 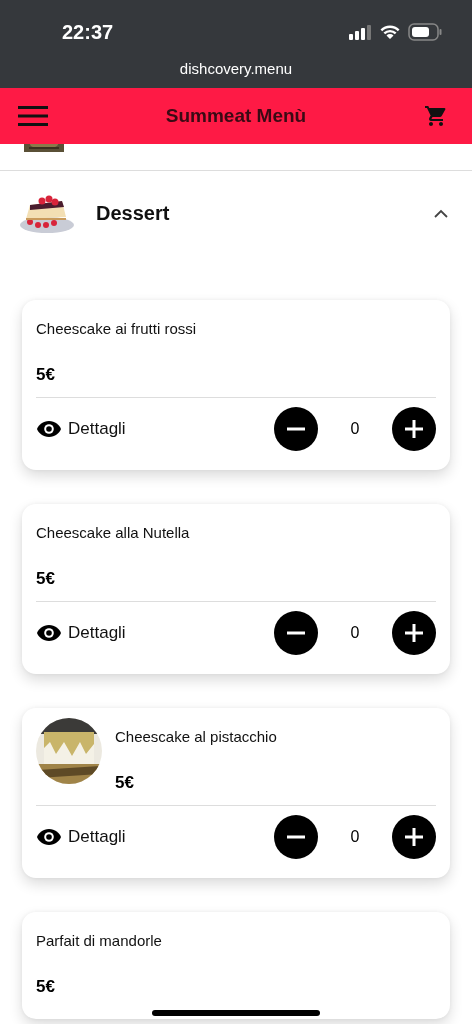 I want to click on battery-icon, so click(x=425, y=32).